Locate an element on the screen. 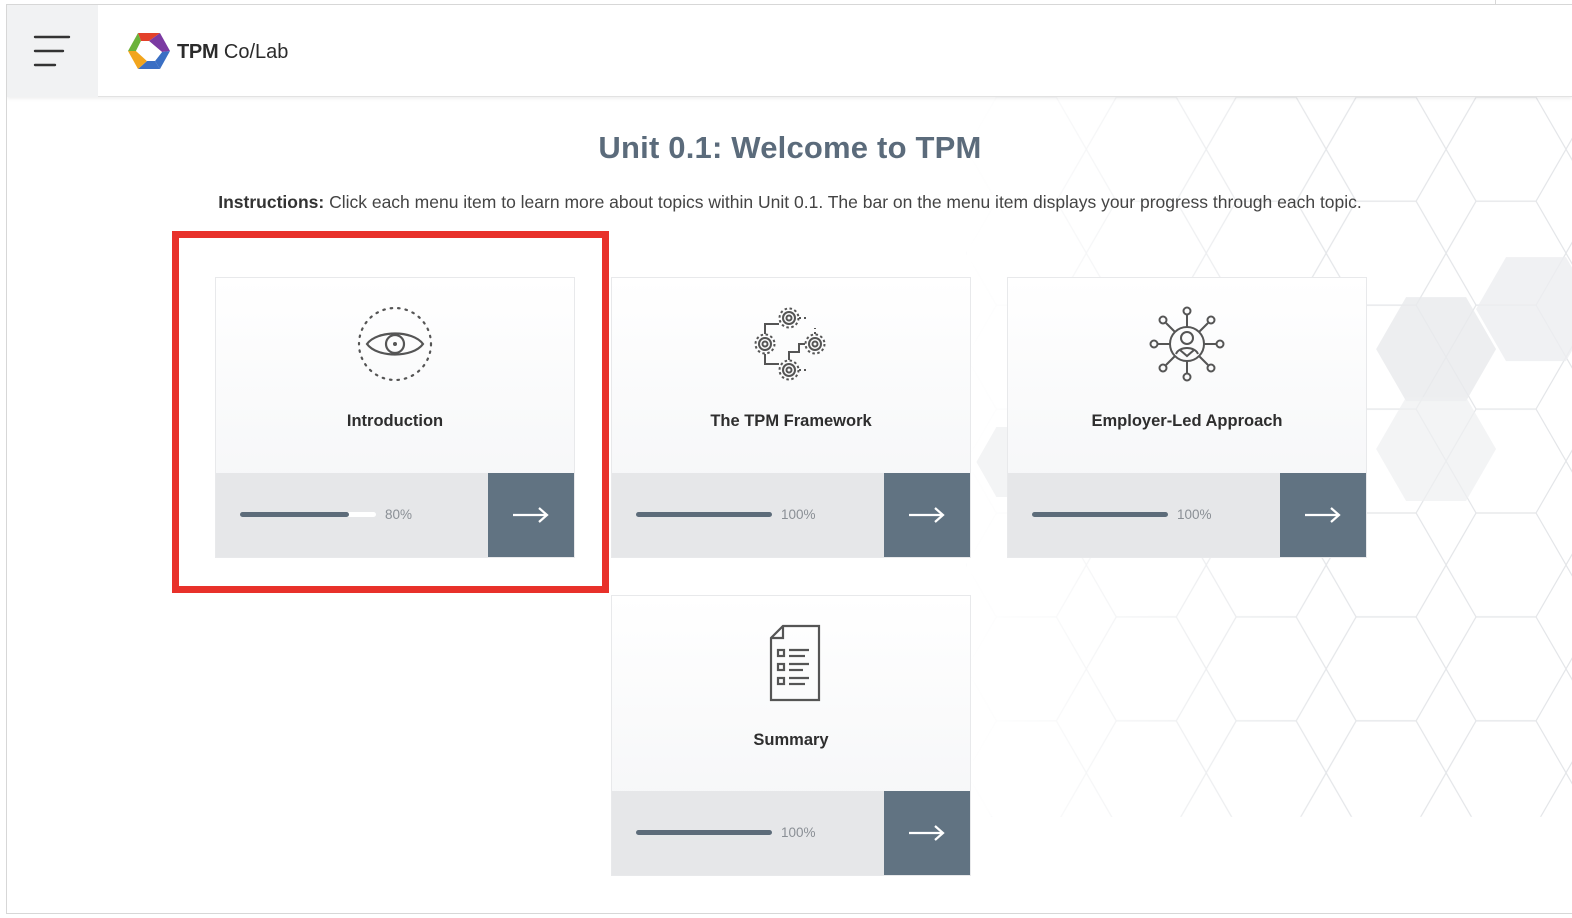 This screenshot has height=918, width=1572. menu-button is located at coordinates (52, 51).